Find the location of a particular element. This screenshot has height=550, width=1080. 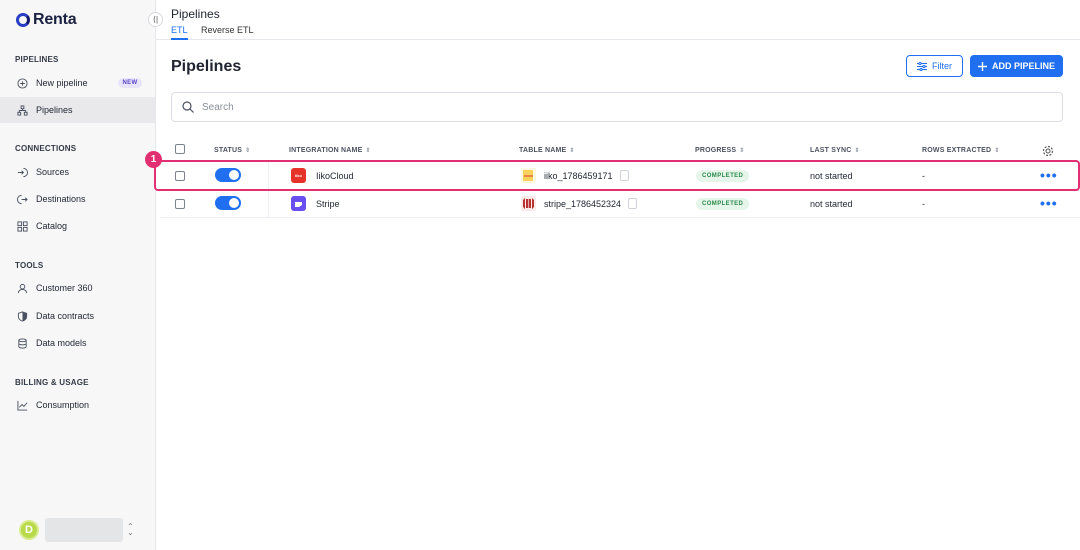

chart-line-icon is located at coordinates (22, 405).